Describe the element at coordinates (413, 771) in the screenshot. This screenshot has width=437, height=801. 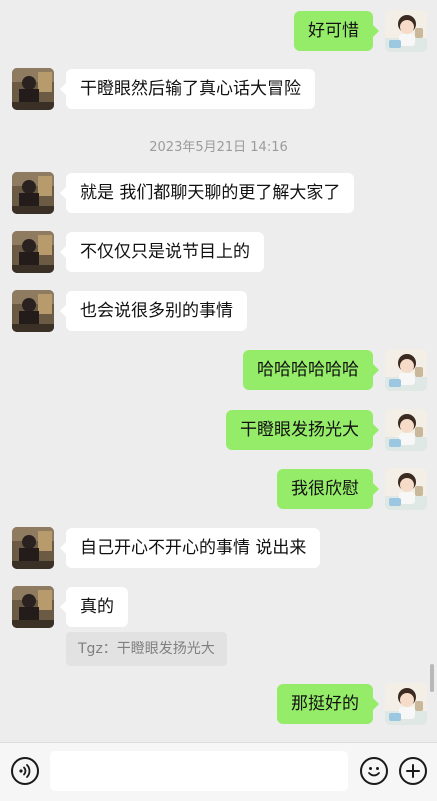
I see `plus-button` at that location.